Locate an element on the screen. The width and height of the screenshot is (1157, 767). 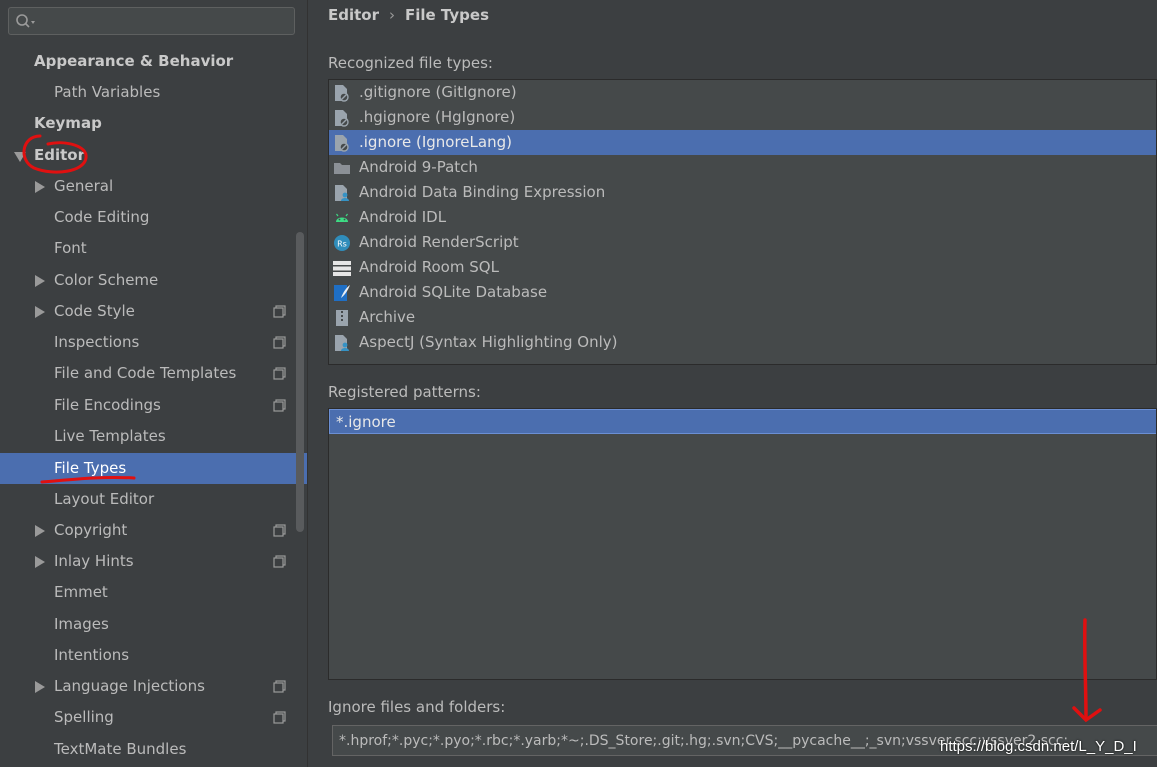
file-type-row: Android 9-Patch is located at coordinates (742, 167).